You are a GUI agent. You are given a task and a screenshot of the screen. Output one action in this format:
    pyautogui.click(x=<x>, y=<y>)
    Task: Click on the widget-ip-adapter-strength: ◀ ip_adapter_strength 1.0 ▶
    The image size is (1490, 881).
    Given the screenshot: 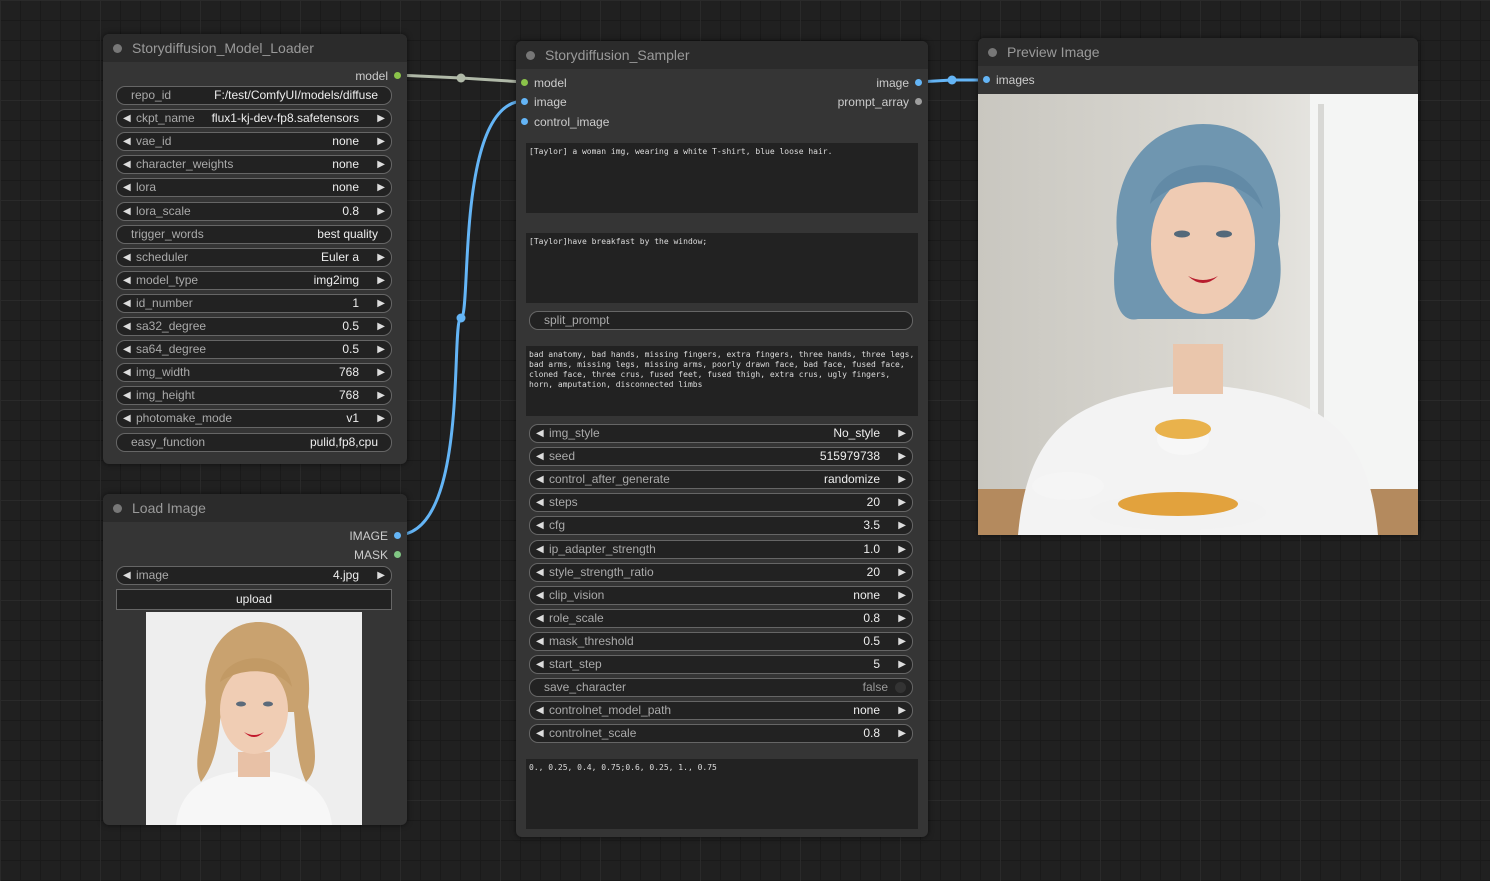 What is the action you would take?
    pyautogui.click(x=721, y=549)
    